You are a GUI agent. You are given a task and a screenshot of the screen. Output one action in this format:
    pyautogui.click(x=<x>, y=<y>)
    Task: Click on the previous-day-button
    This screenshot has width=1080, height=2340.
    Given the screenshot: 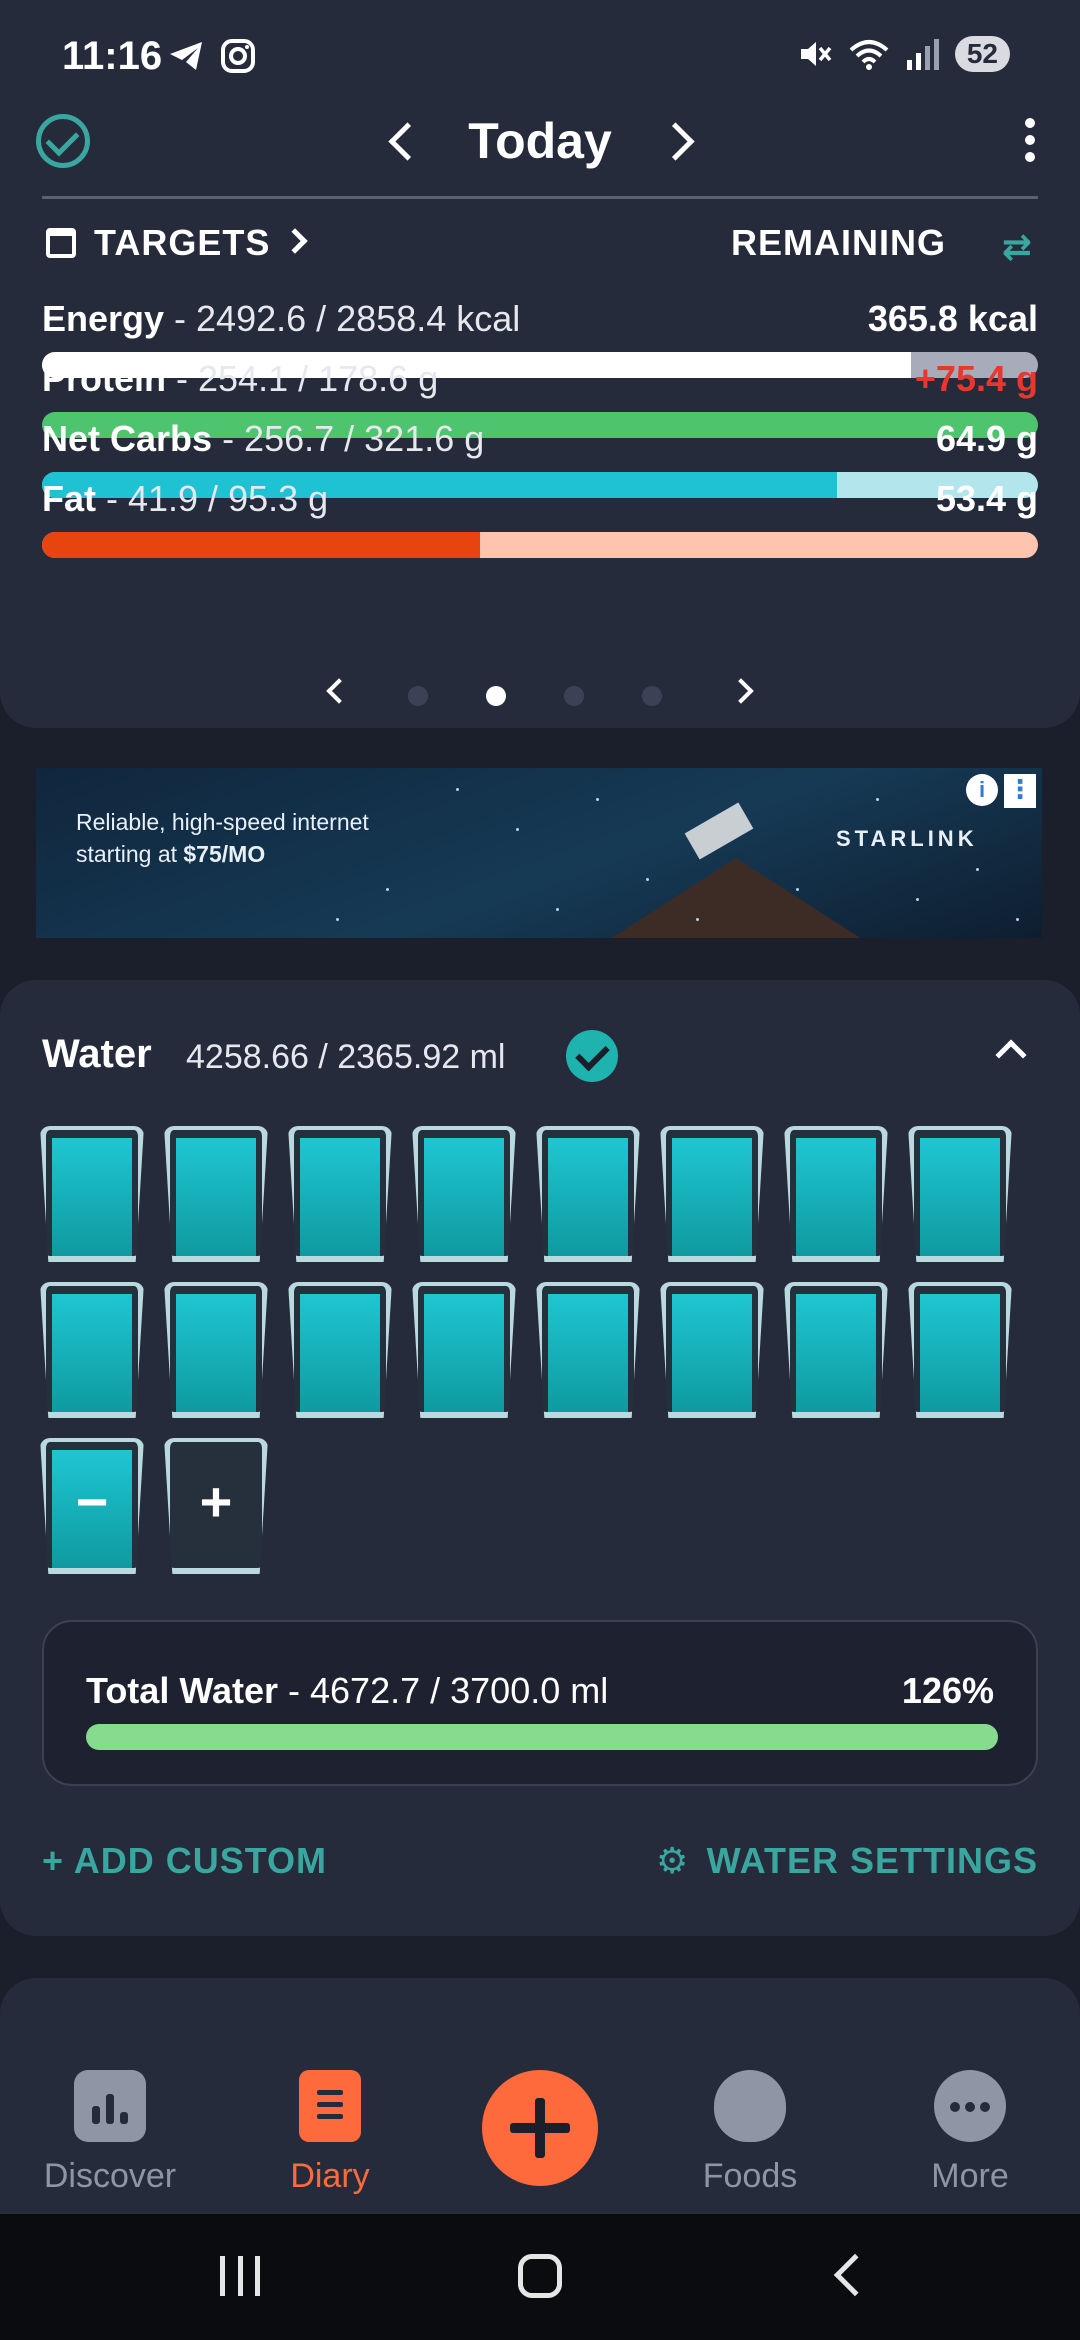 What is the action you would take?
    pyautogui.click(x=400, y=141)
    